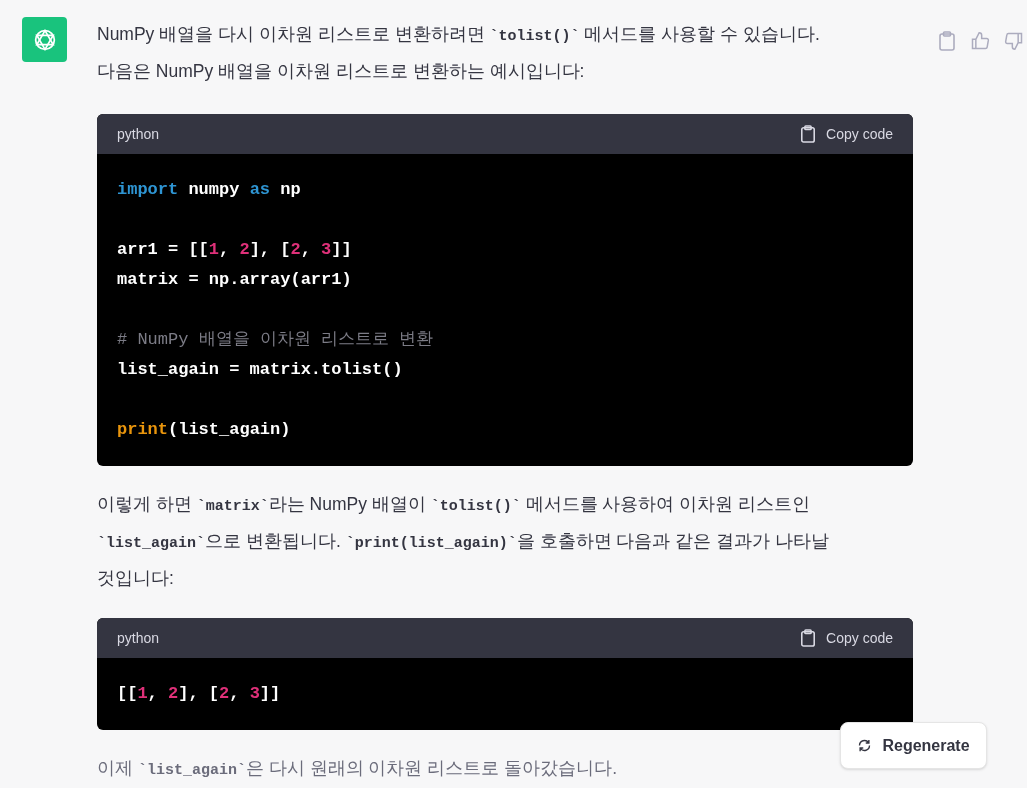  Describe the element at coordinates (209, 190) in the screenshot. I see `code-line: import numpy as np` at that location.